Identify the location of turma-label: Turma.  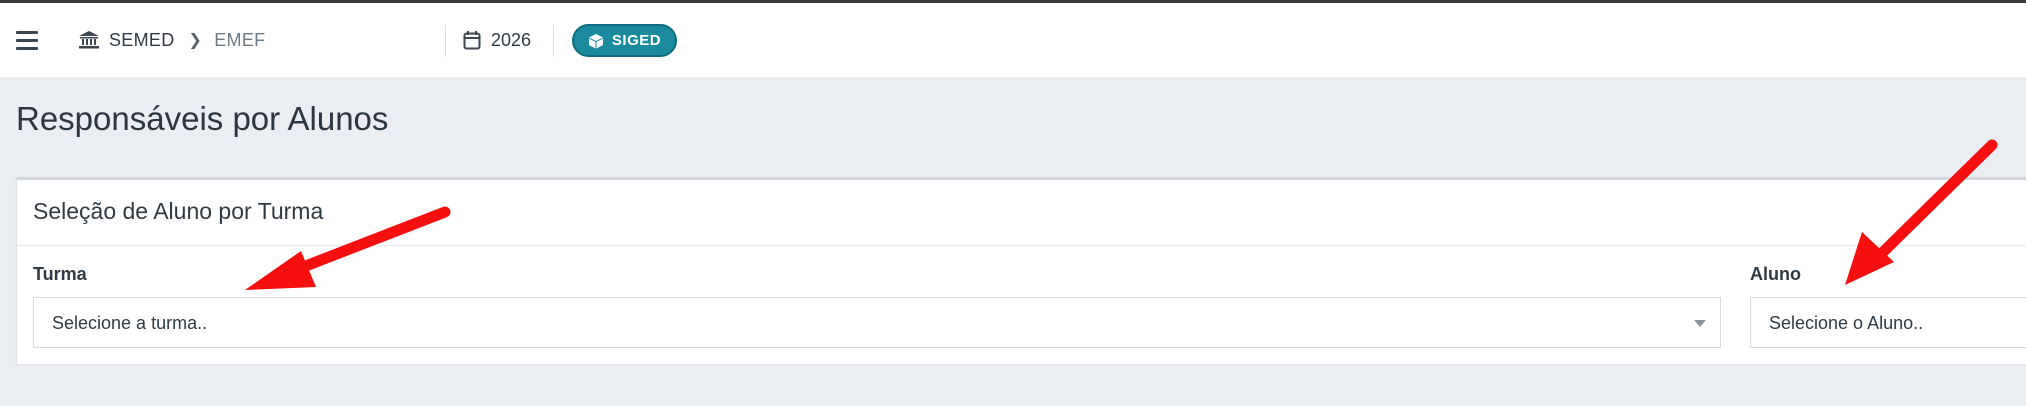
(60, 274).